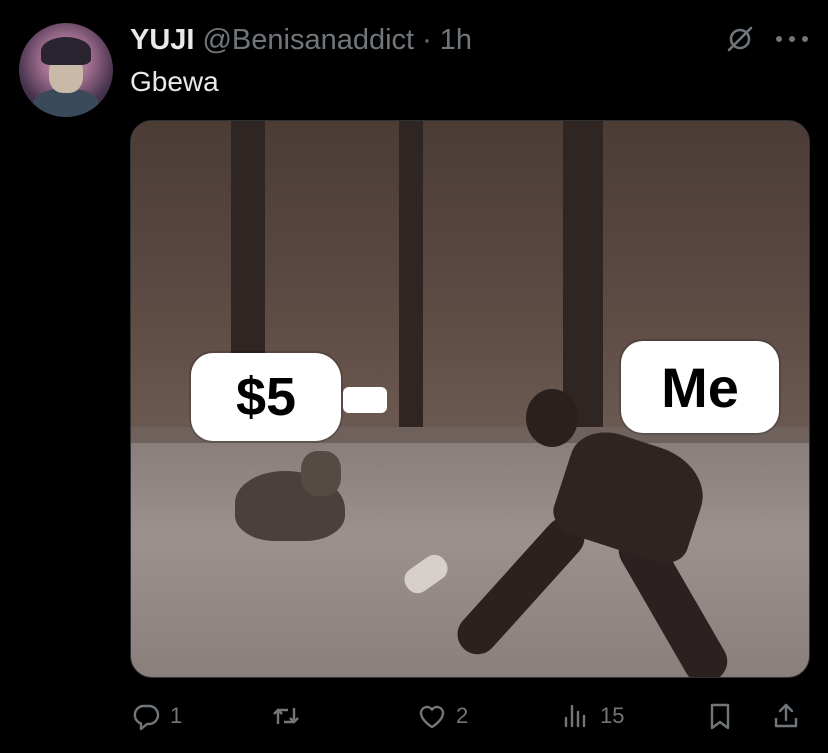  I want to click on tweet-header: YUJI @Benisanaddict · 1h, so click(301, 40).